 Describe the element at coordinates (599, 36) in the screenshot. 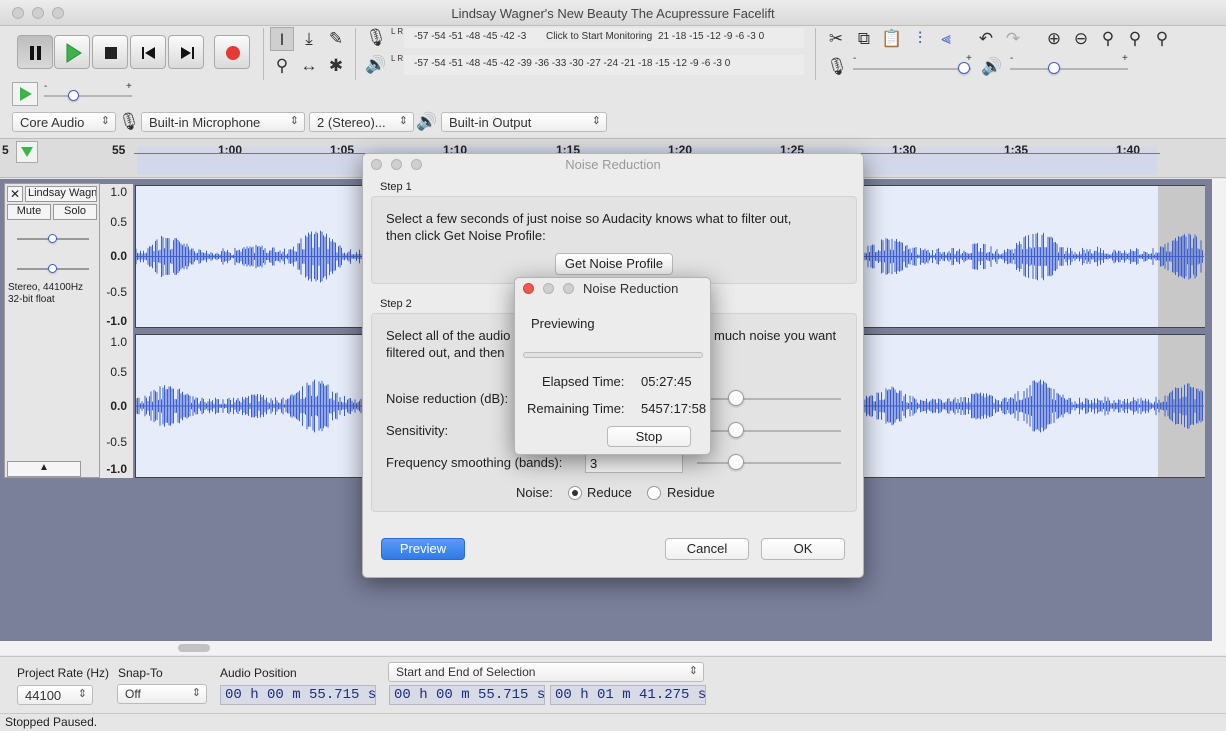

I see `monitor-label: Click to Start Monitoring` at that location.